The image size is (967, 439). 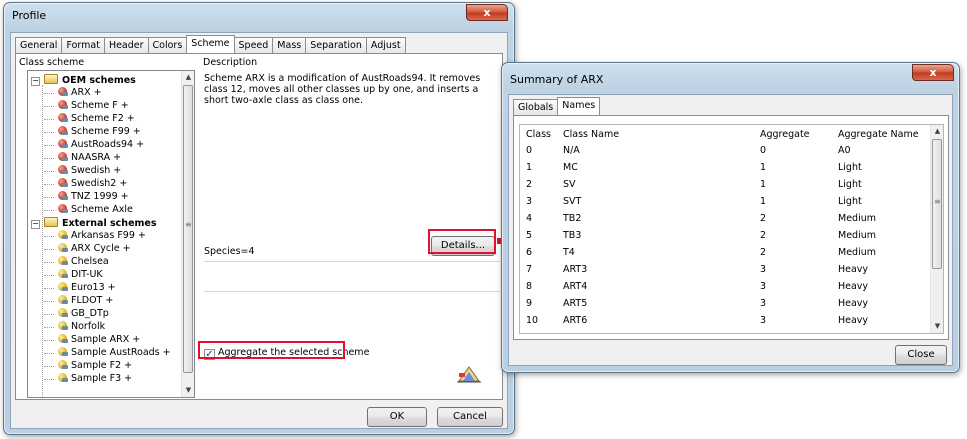 I want to click on table-cell: ART3, so click(x=575, y=269).